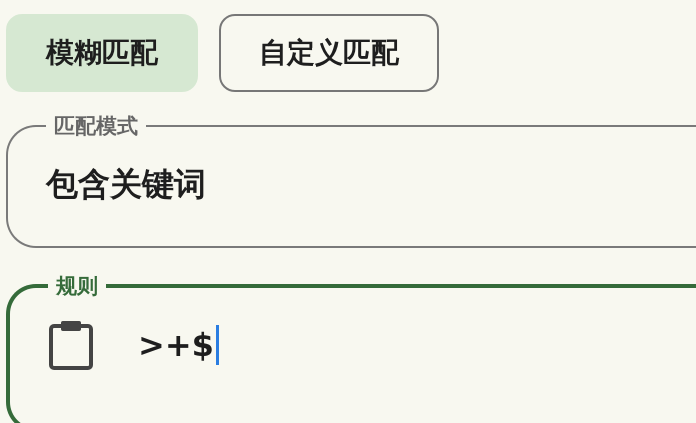 This screenshot has height=423, width=696. I want to click on filter-chip: 模糊匹配, so click(102, 53).